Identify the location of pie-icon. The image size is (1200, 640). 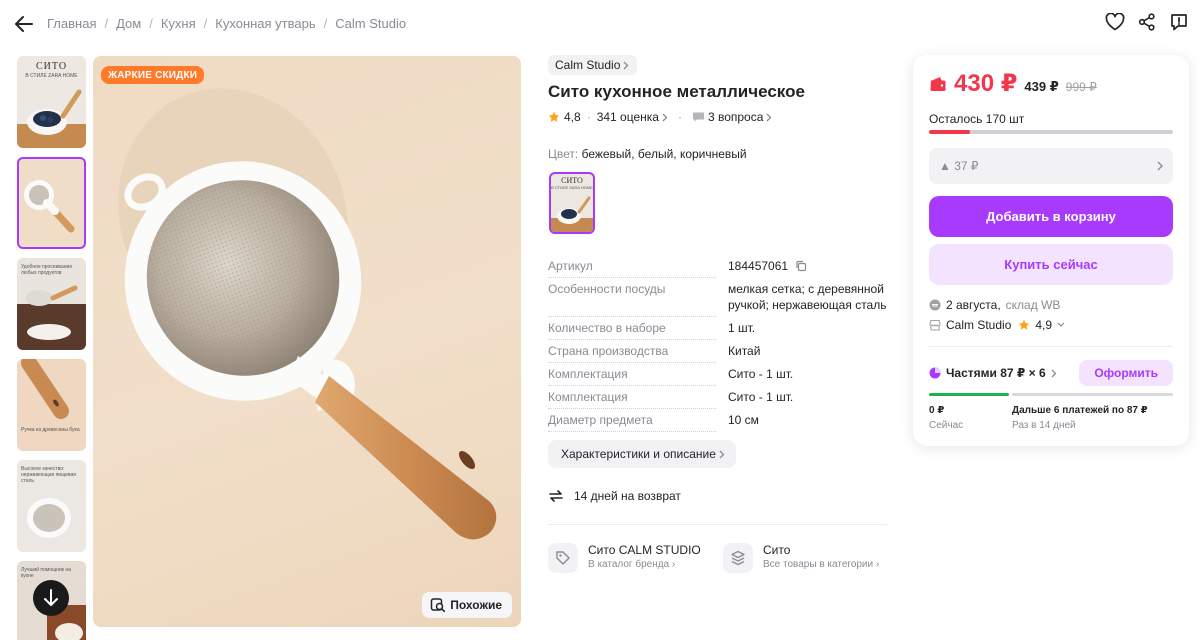
(935, 373).